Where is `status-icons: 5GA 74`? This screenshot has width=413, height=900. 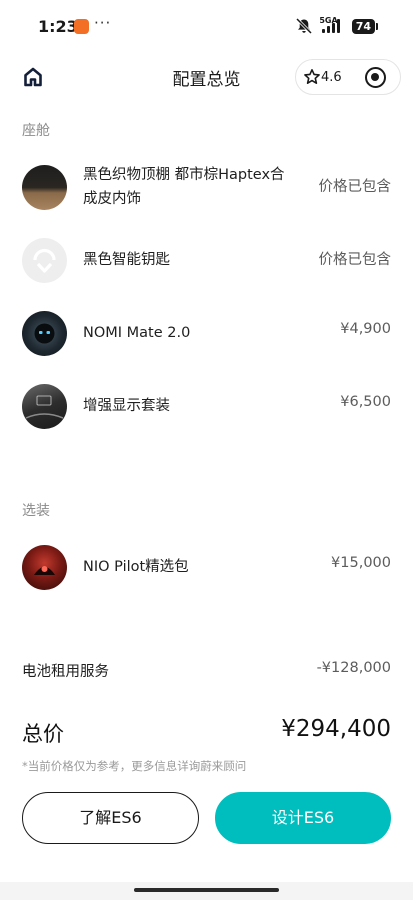 status-icons: 5GA 74 is located at coordinates (337, 25).